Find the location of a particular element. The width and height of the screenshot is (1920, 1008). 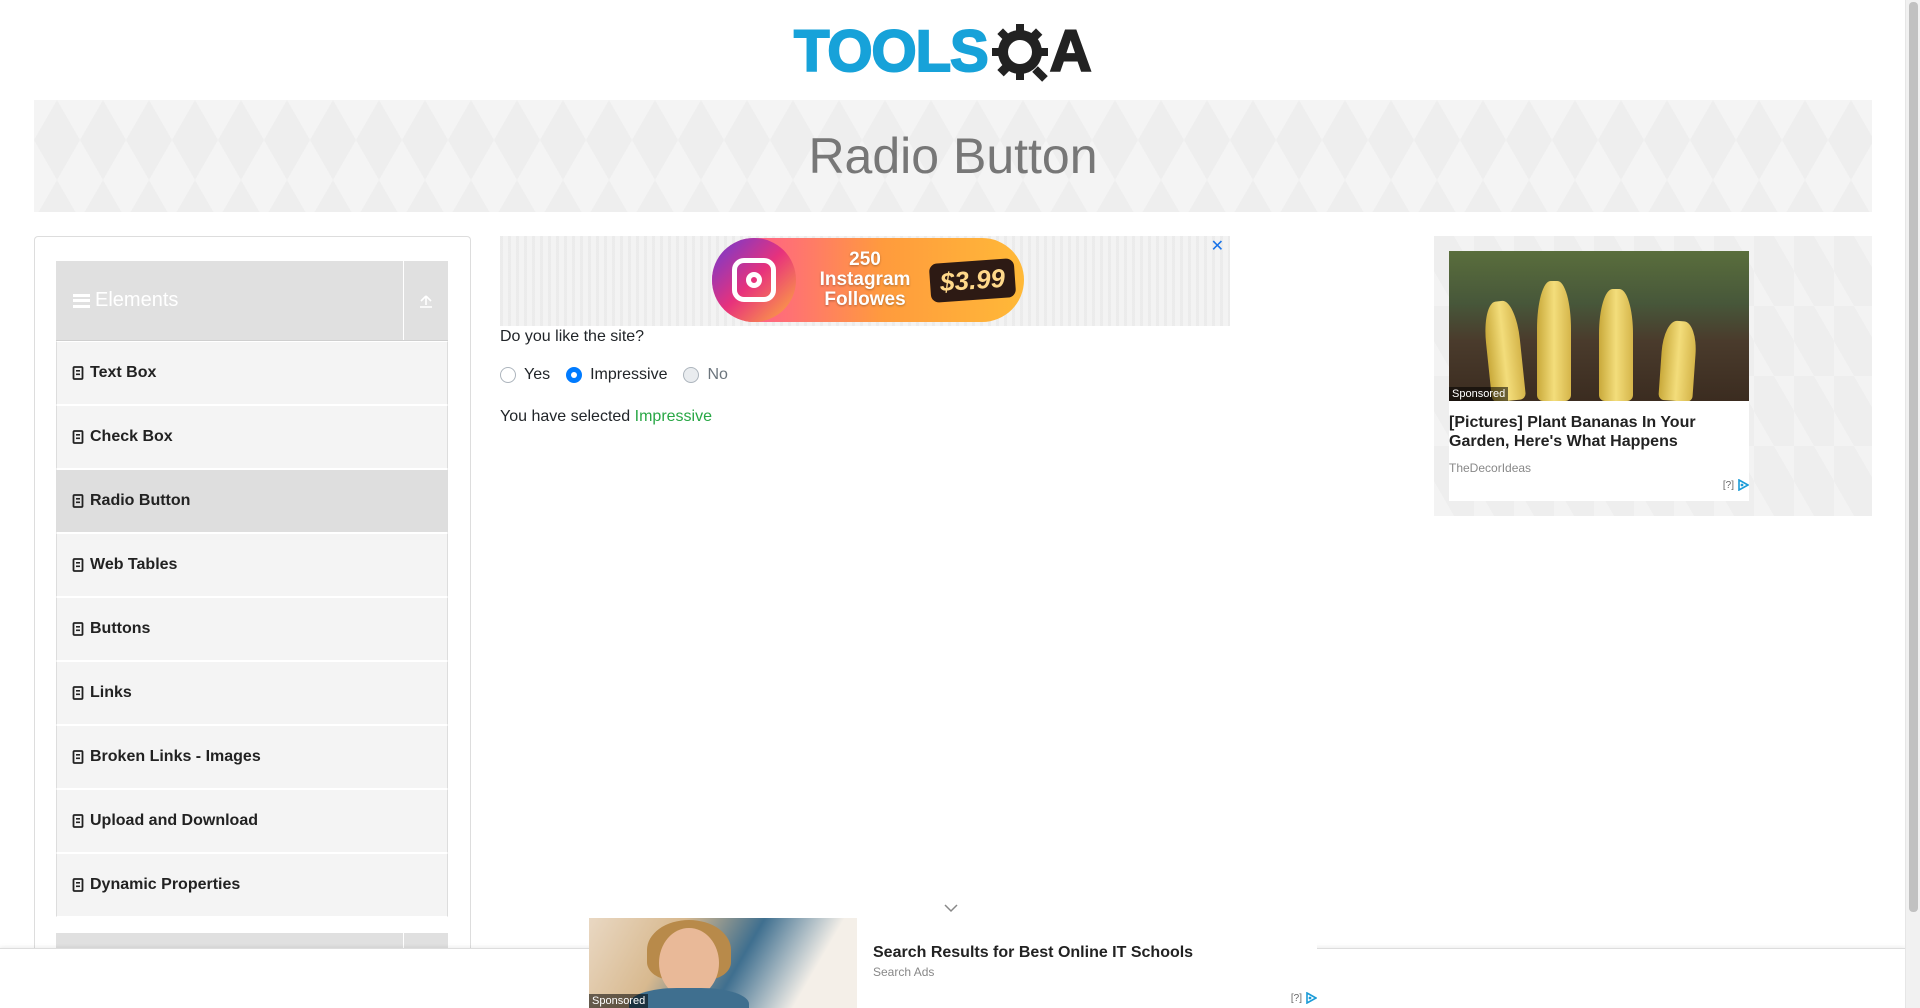

ad-photo: Sponsored is located at coordinates (723, 963).